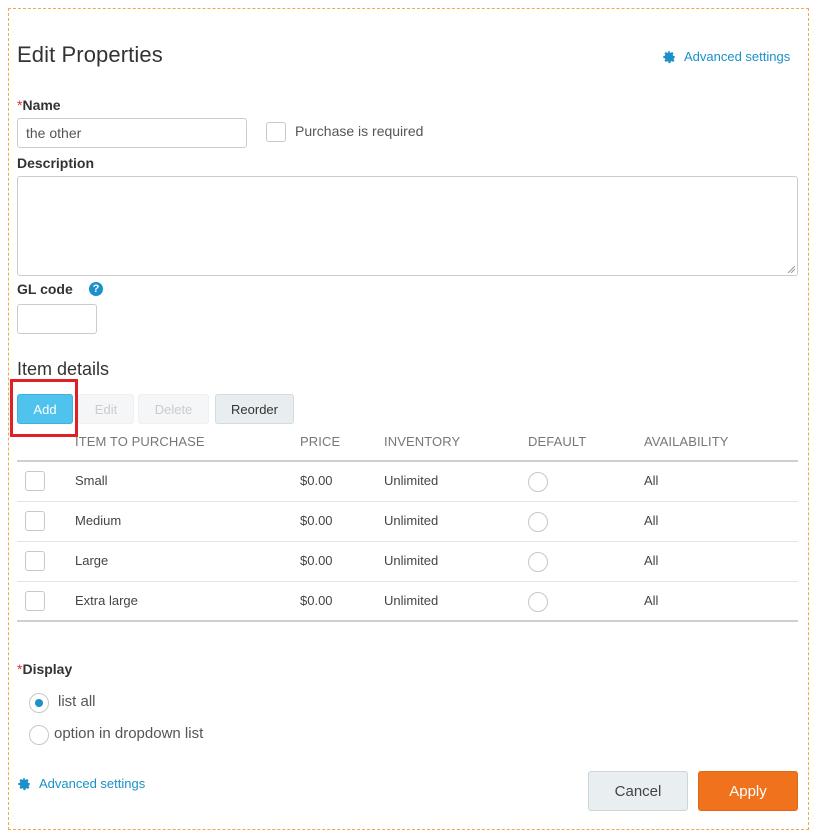  I want to click on description-textarea, so click(407, 226).